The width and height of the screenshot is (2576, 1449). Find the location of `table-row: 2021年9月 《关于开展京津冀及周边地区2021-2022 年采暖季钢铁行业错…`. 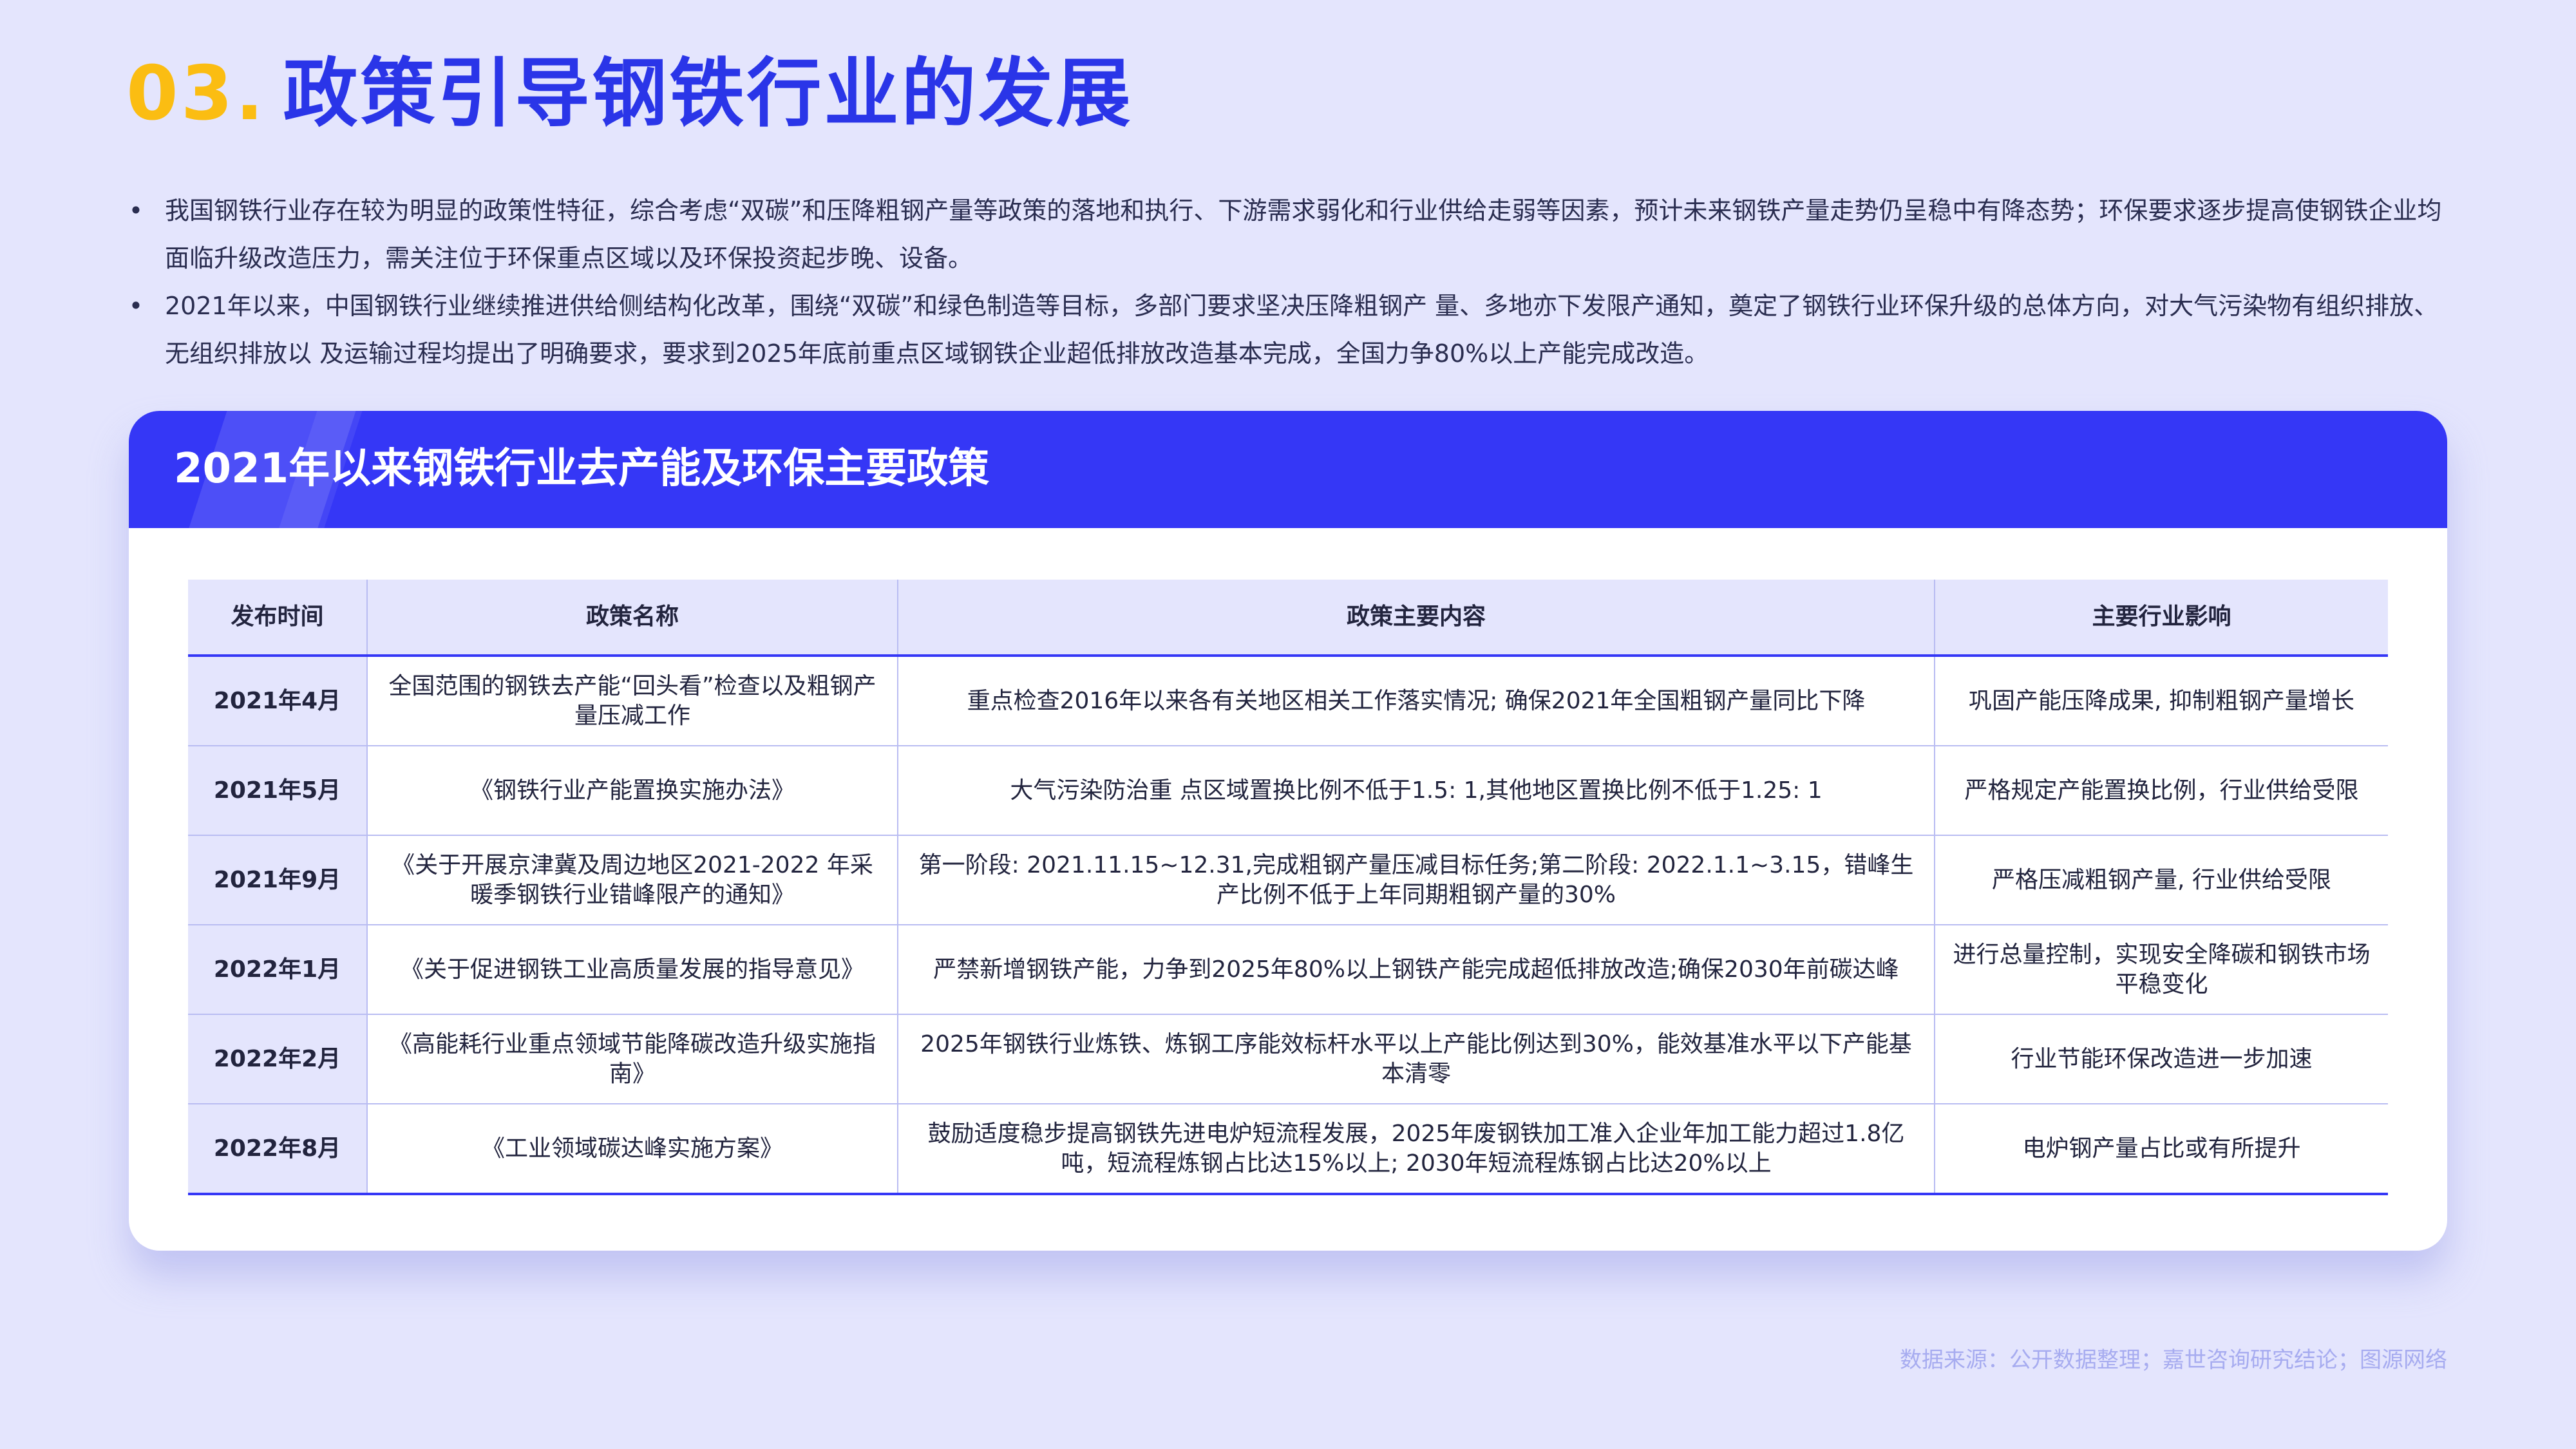

table-row: 2021年9月 《关于开展京津冀及周边地区2021-2022 年采暖季钢铁行业错… is located at coordinates (1288, 880).